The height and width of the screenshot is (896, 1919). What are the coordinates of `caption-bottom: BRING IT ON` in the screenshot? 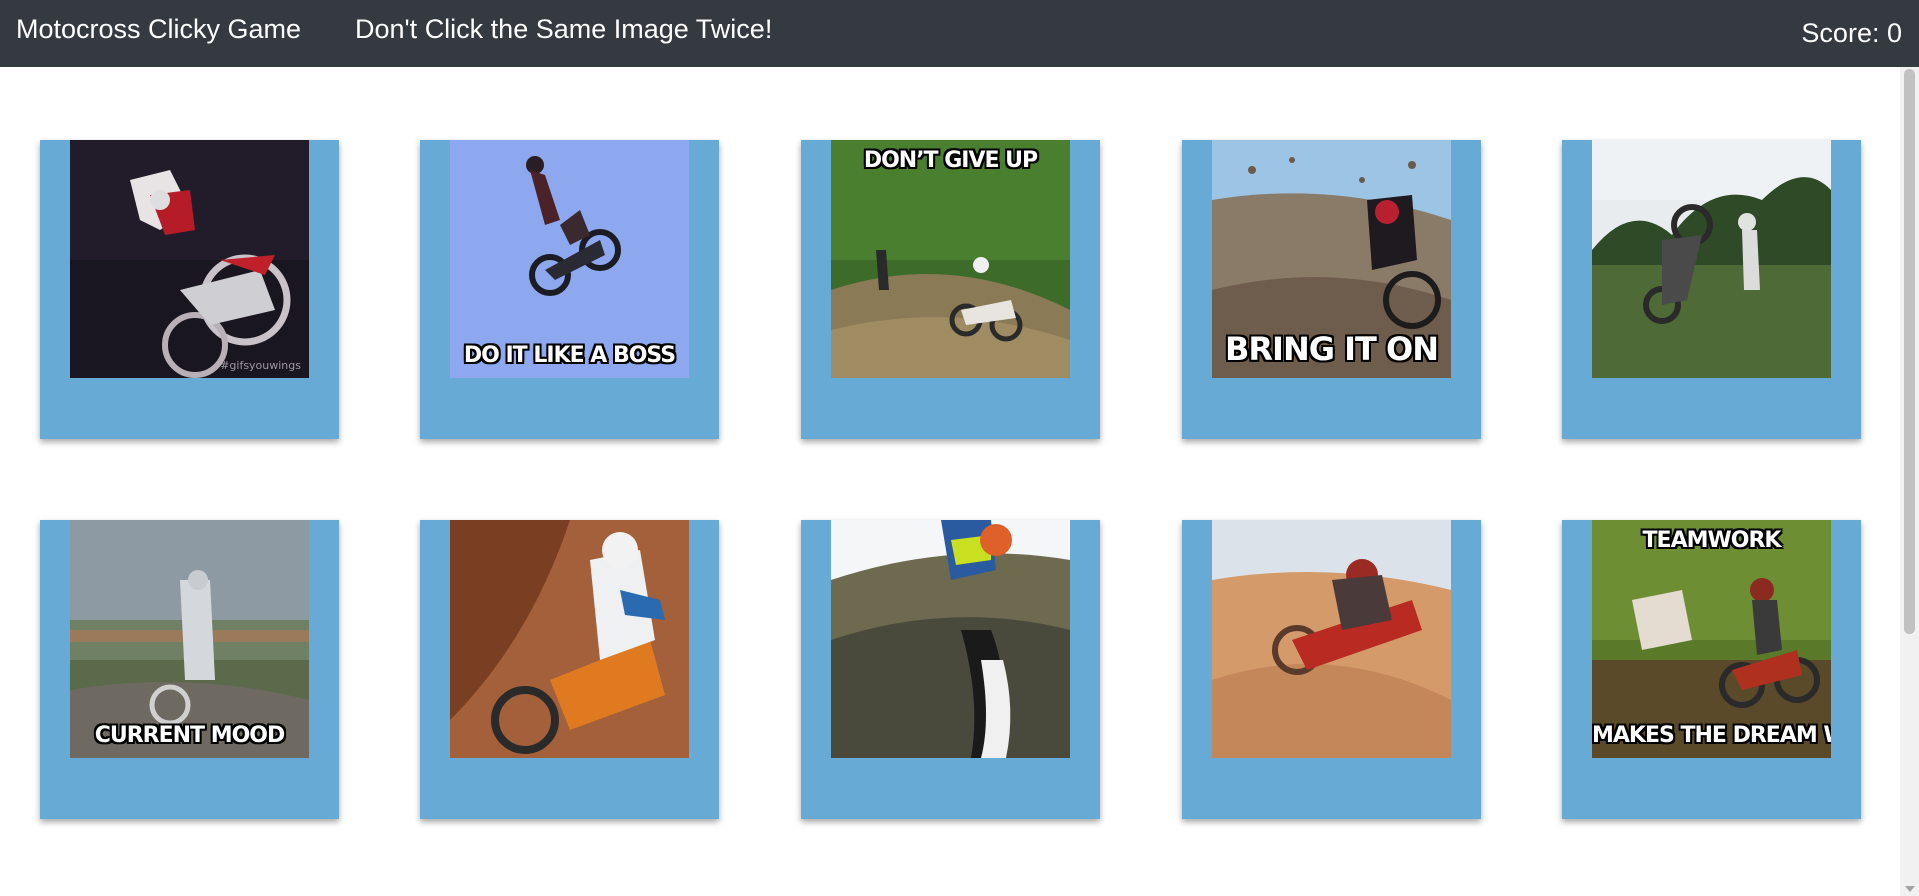 It's located at (1332, 349).